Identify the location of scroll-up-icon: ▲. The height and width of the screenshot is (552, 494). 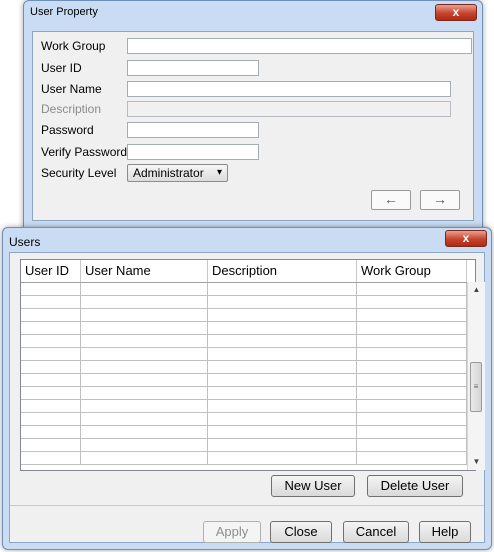
(476, 290).